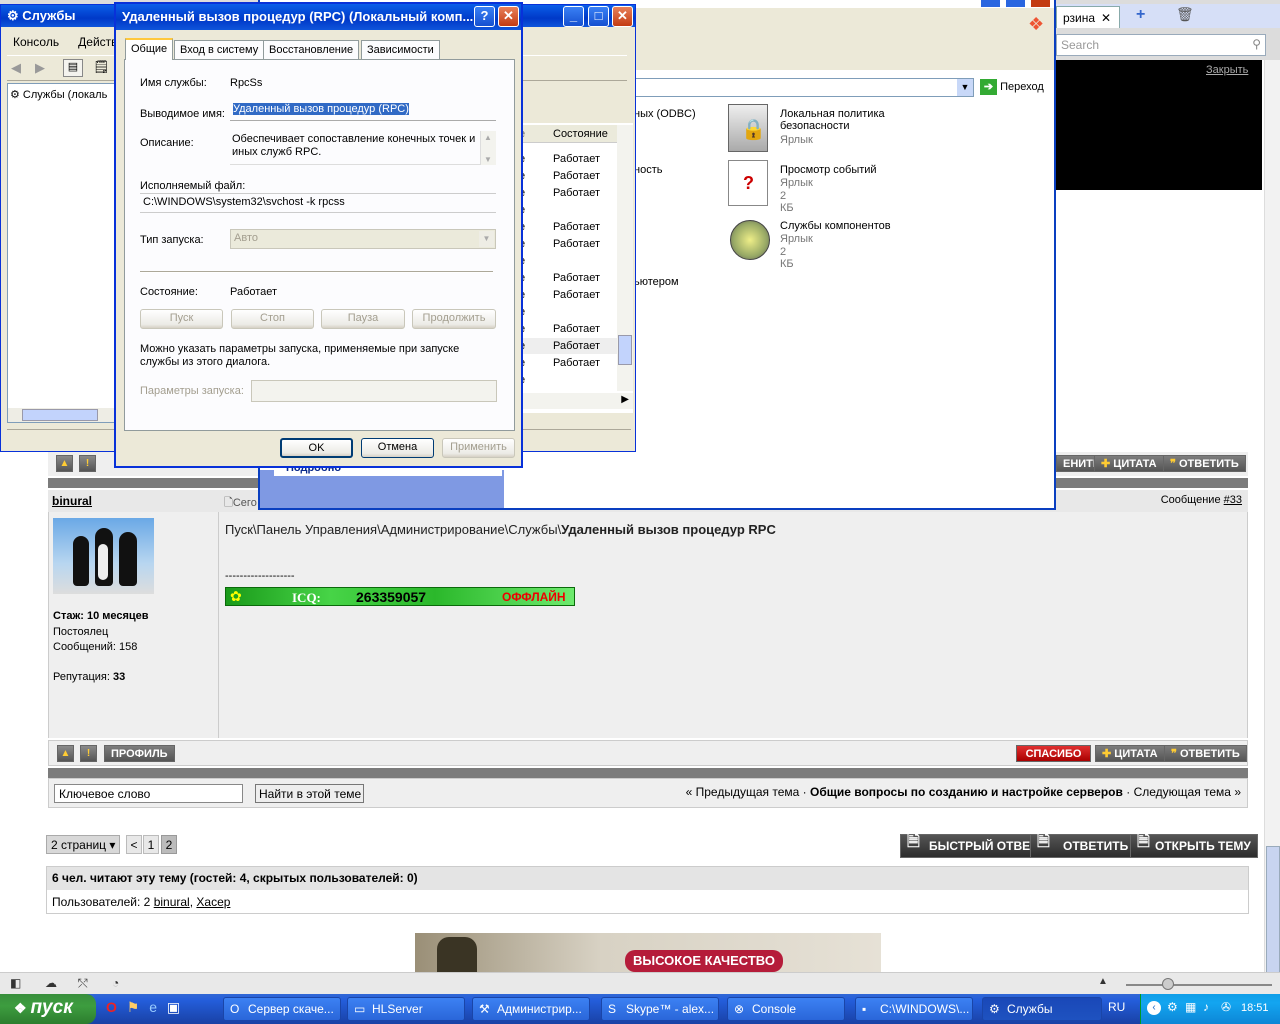 The width and height of the screenshot is (1280, 1024). I want to click on network-icon: ▦, so click(1190, 1007).